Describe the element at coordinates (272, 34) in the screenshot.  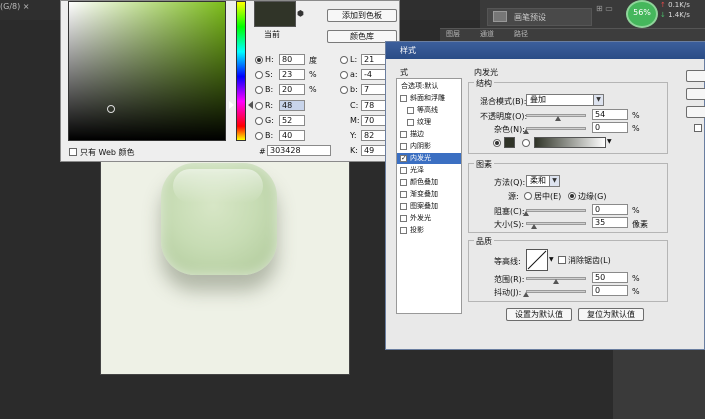
I see `current-color-label: 当前` at that location.